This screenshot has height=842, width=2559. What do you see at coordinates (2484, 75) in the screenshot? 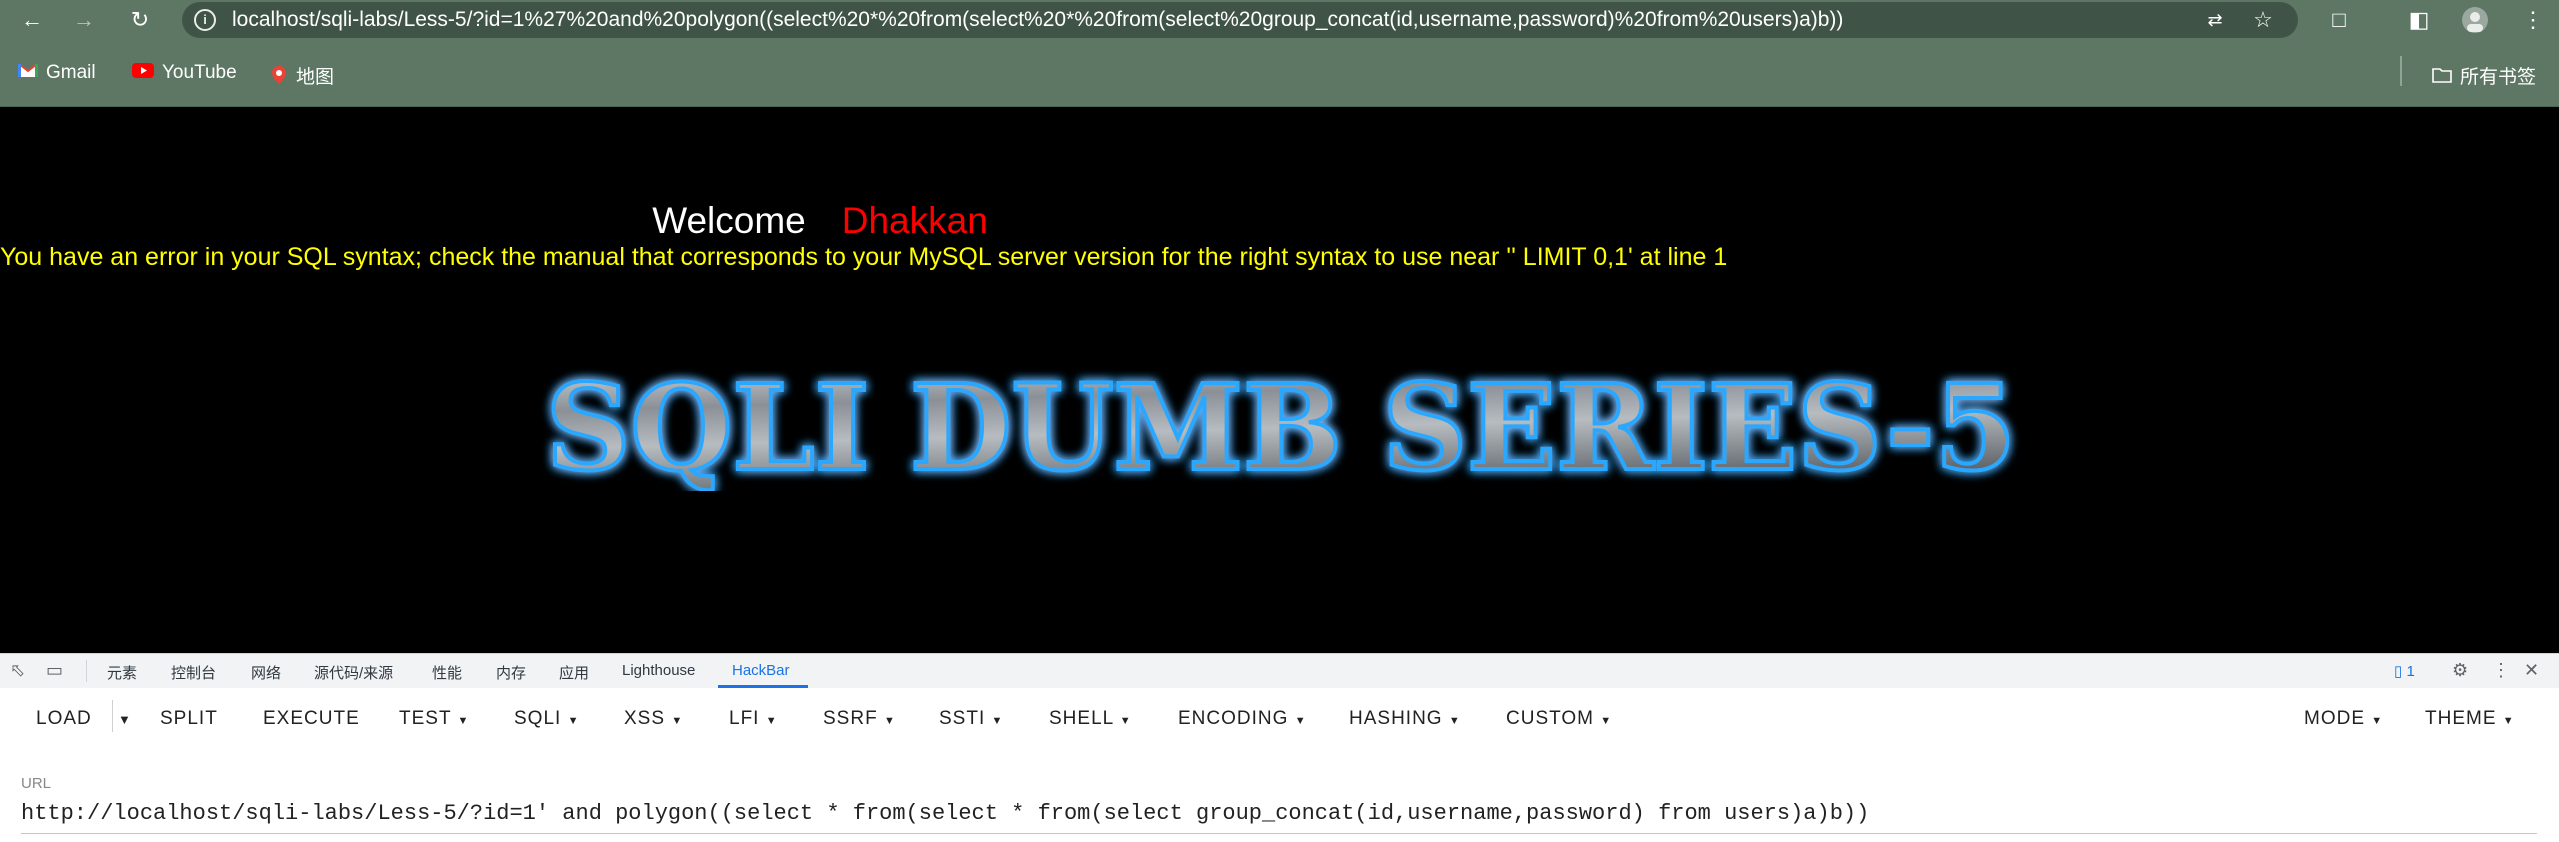
I see `all-bookmarks: 所有书签` at bounding box center [2484, 75].